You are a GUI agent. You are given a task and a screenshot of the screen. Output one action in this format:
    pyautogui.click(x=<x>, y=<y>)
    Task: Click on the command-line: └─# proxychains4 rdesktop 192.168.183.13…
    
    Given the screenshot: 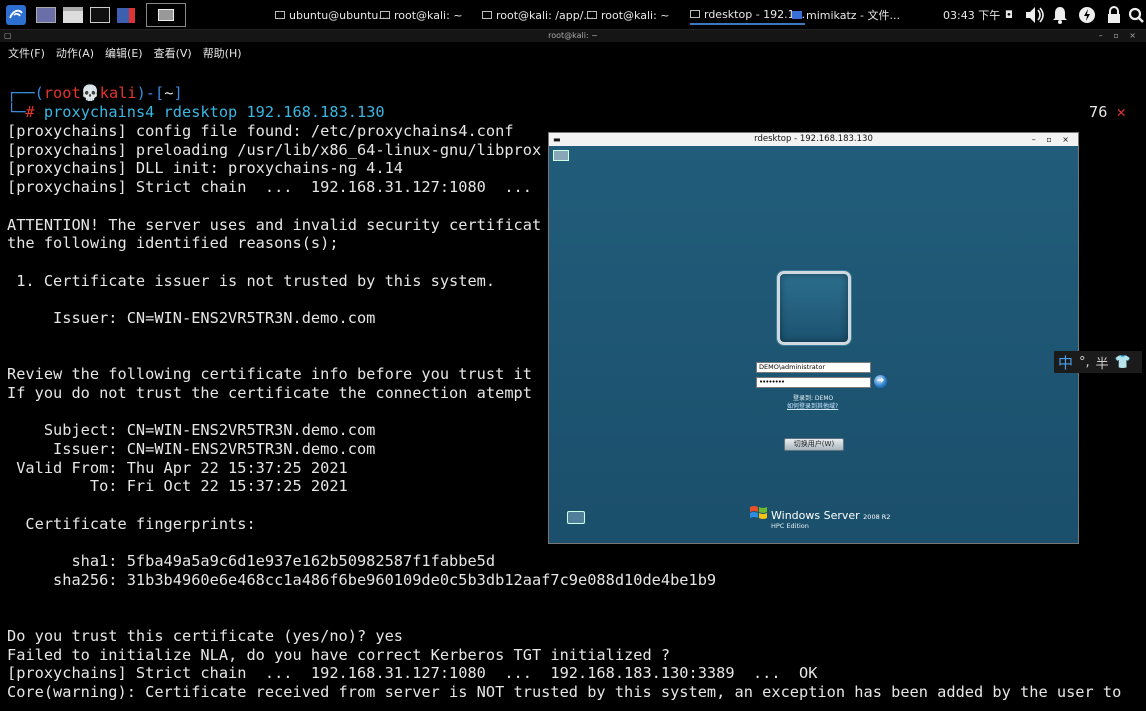 What is the action you would take?
    pyautogui.click(x=196, y=112)
    